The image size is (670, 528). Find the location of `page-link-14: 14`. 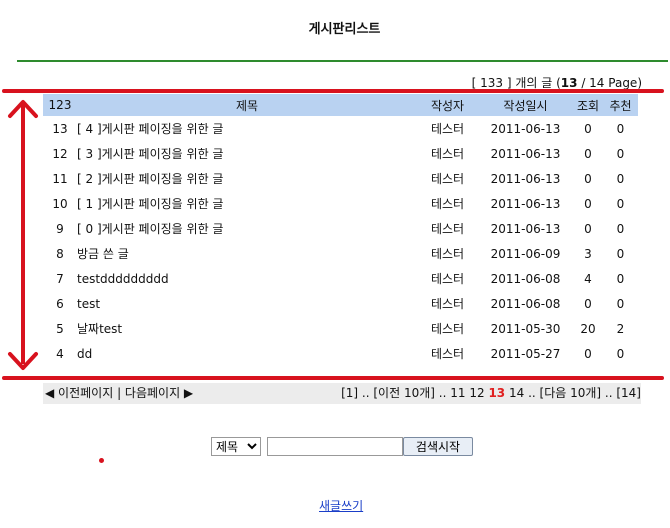

page-link-14: 14 is located at coordinates (516, 393).